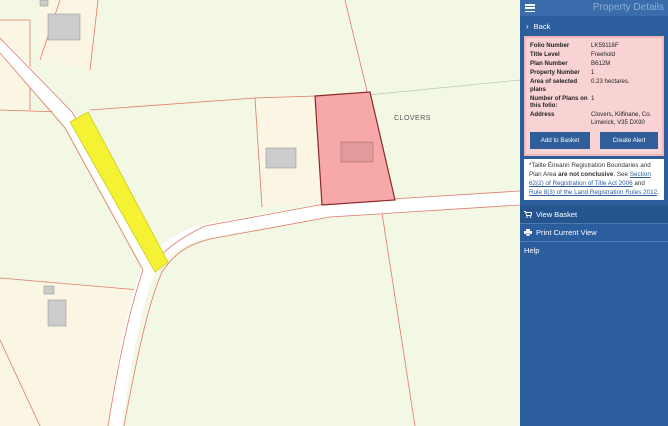  I want to click on folio-number-value: LK59116F, so click(605, 45).